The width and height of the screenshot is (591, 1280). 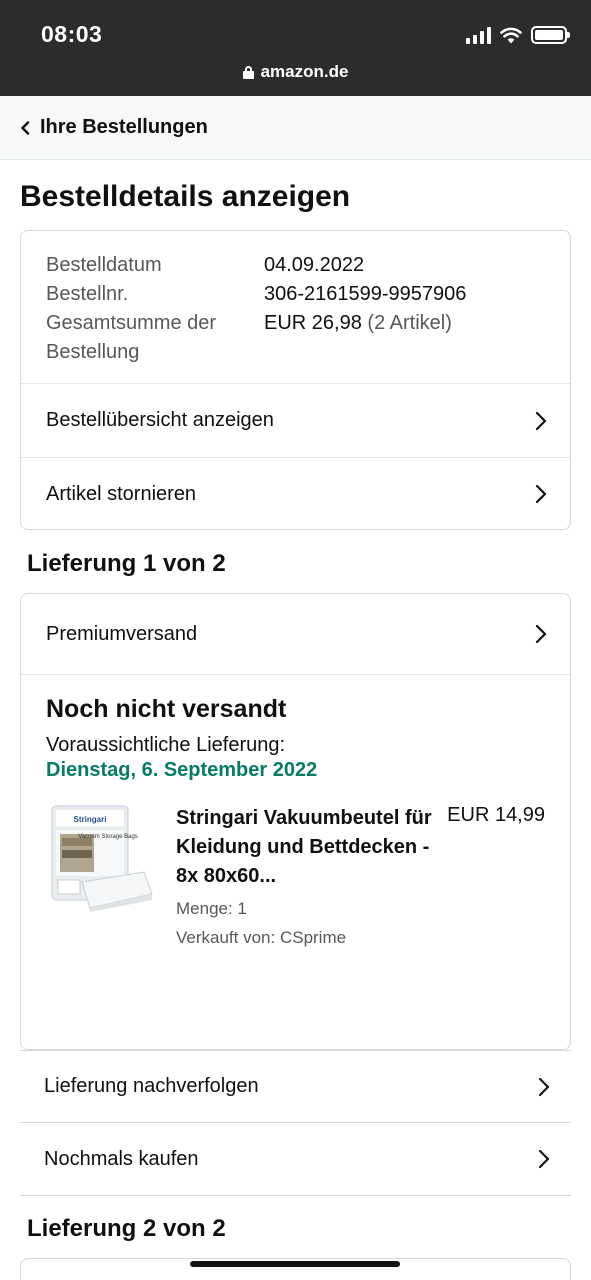 What do you see at coordinates (211, 908) in the screenshot?
I see `product-quantity: Menge: 1` at bounding box center [211, 908].